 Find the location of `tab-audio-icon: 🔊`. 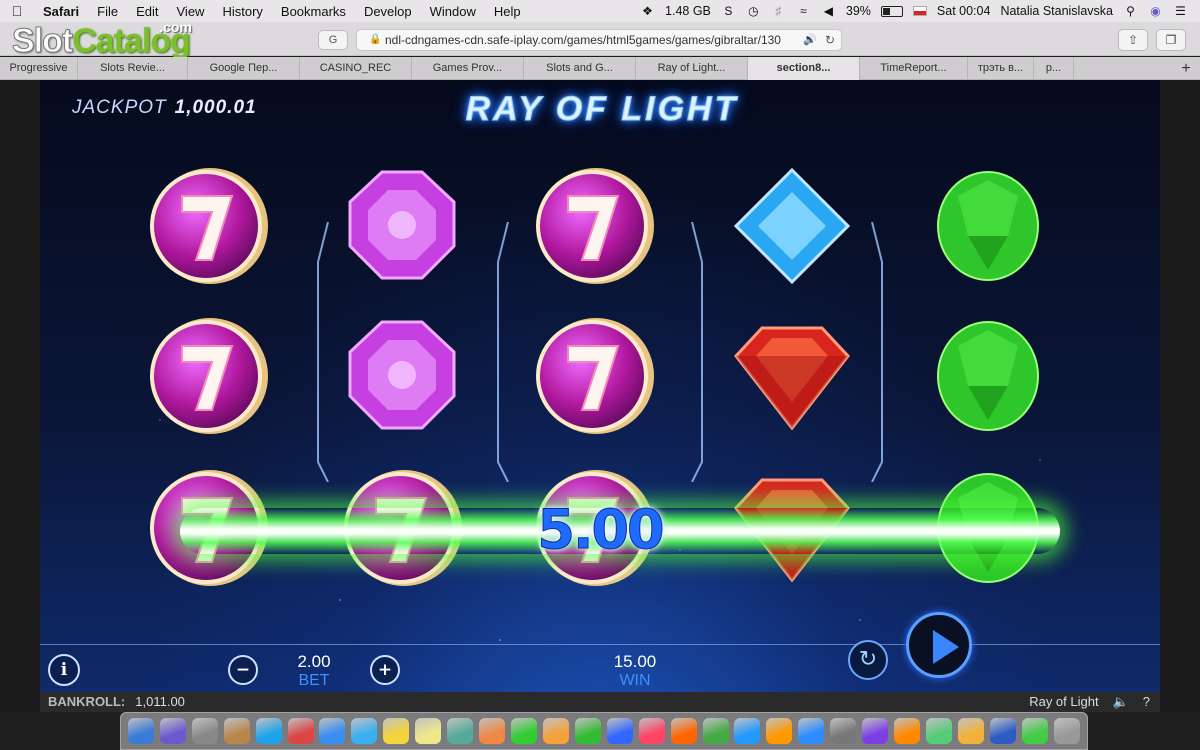

tab-audio-icon: 🔊 is located at coordinates (810, 40).